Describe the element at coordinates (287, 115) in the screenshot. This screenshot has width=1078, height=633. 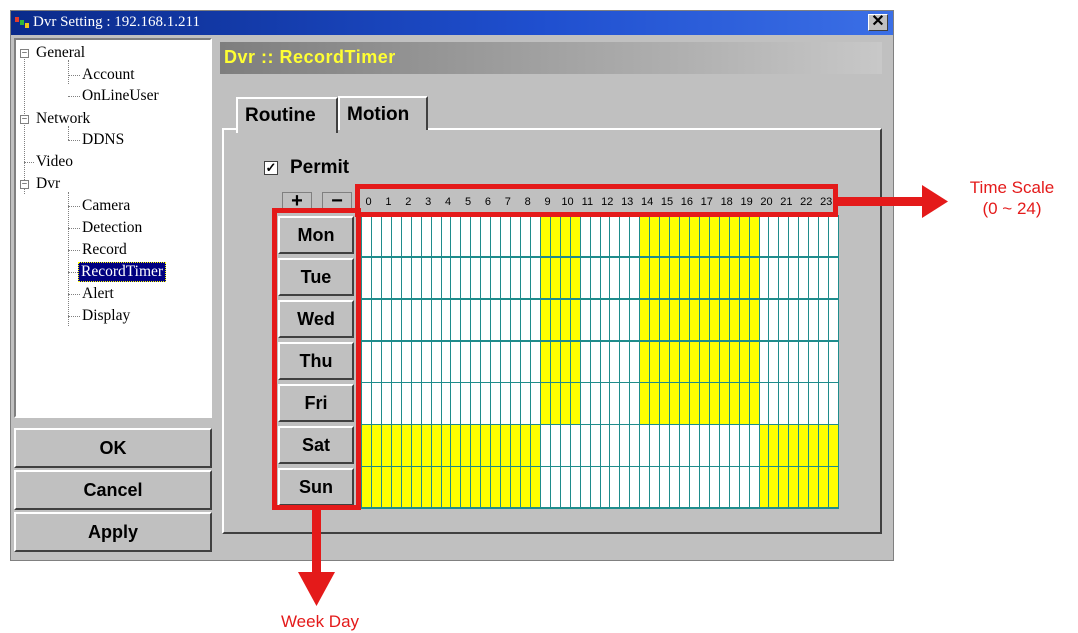
I see `tab-routine: Routine` at that location.